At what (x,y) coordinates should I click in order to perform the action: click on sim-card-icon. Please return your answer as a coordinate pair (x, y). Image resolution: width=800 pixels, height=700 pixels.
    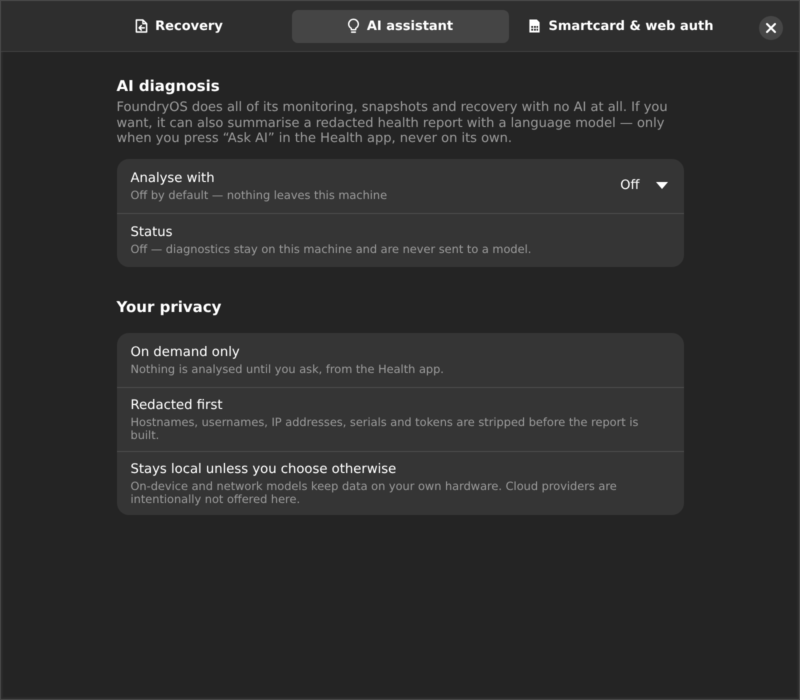
    Looking at the image, I should click on (535, 26).